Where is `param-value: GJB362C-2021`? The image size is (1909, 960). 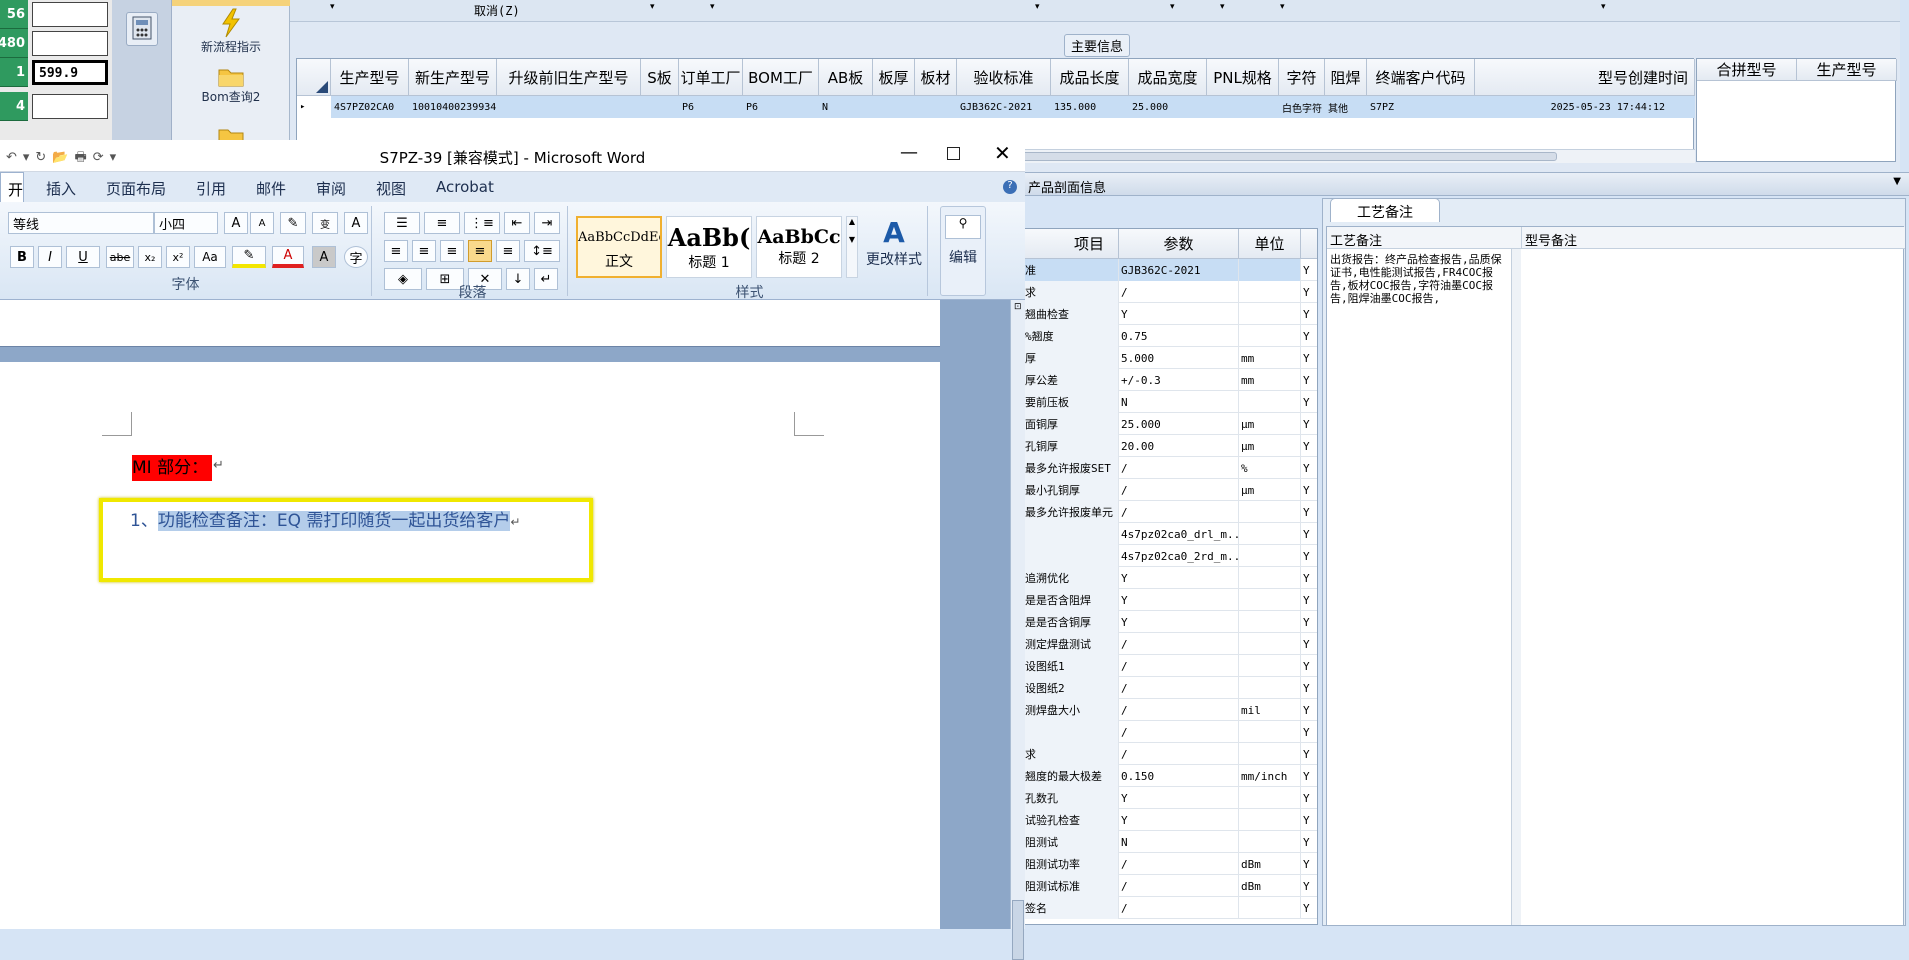
param-value: GJB362C-2021 is located at coordinates (1179, 270).